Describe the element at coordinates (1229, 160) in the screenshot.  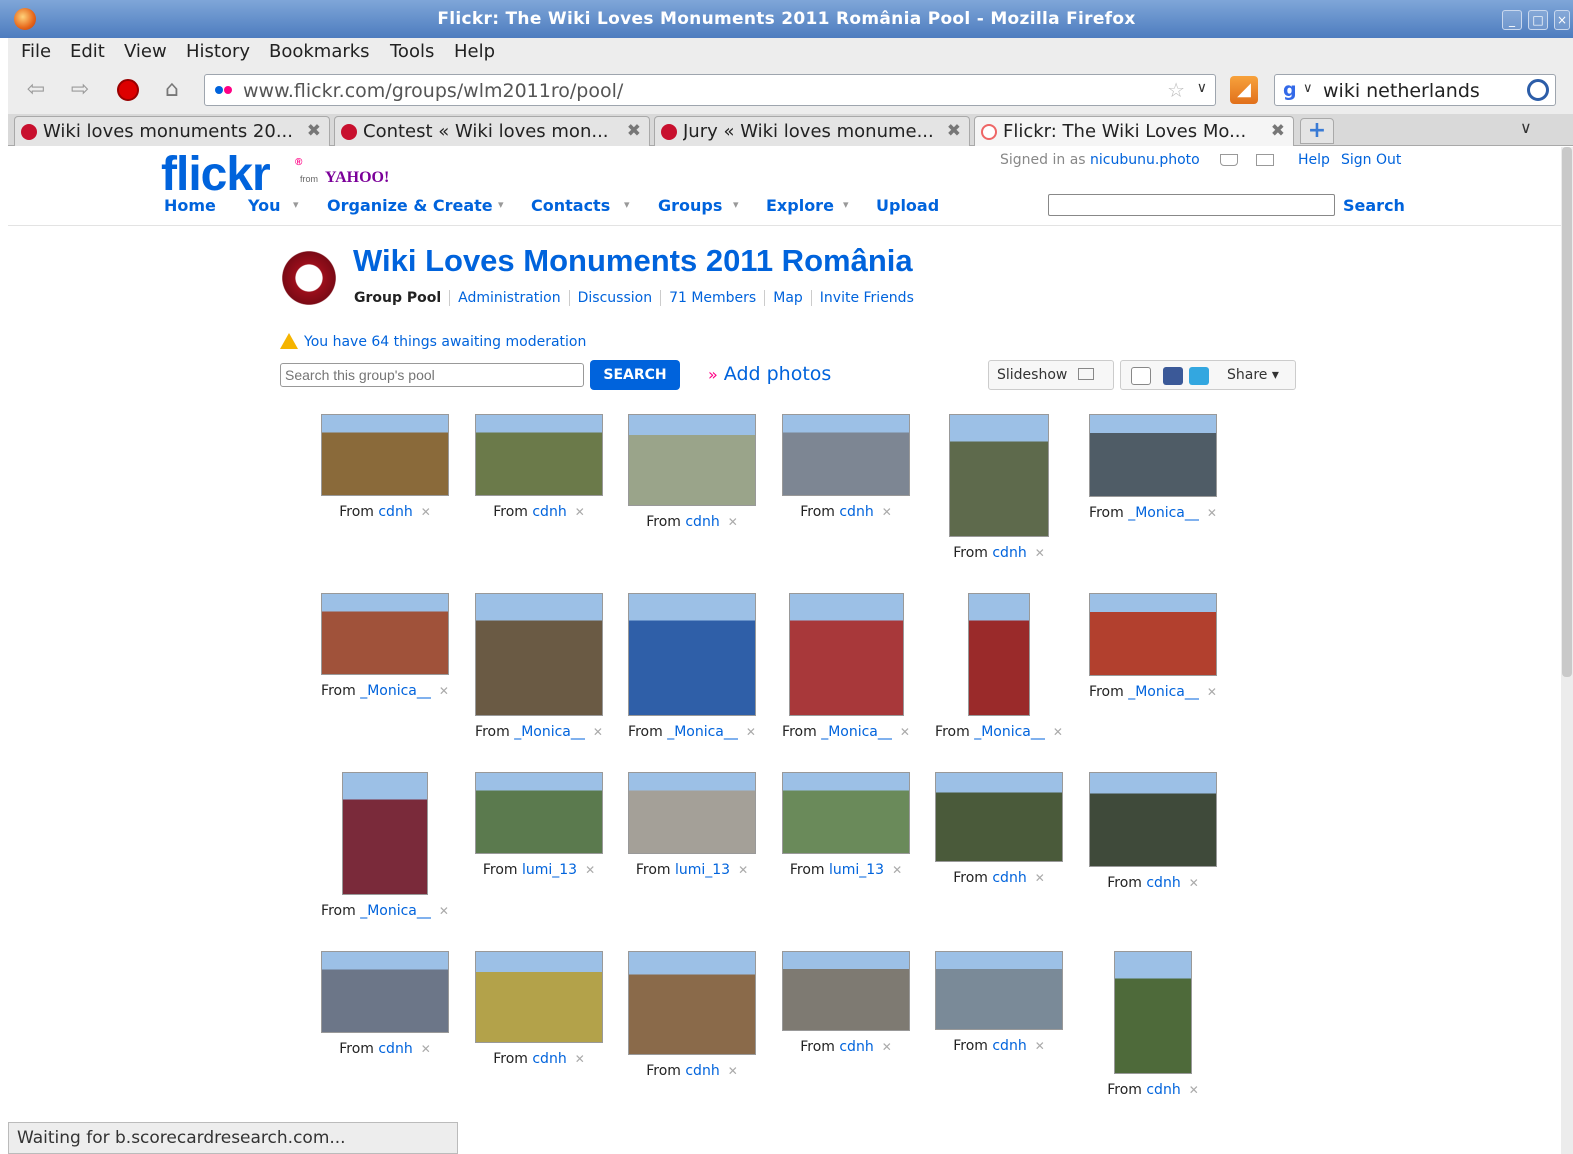
I see `cart-icon` at that location.